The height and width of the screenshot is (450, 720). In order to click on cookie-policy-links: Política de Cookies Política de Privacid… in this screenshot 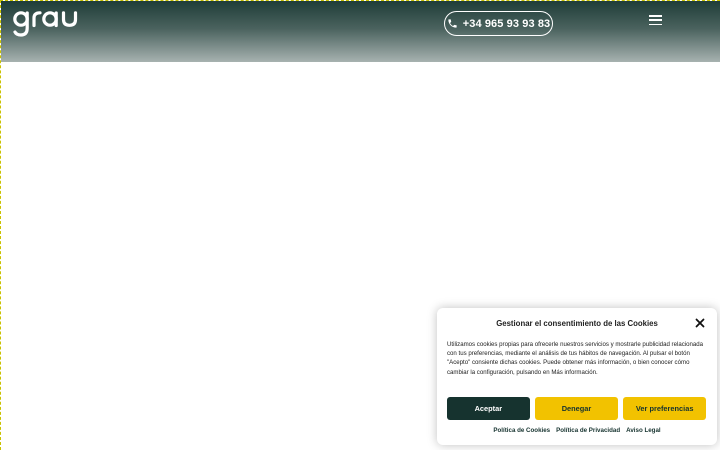, I will do `click(577, 430)`.